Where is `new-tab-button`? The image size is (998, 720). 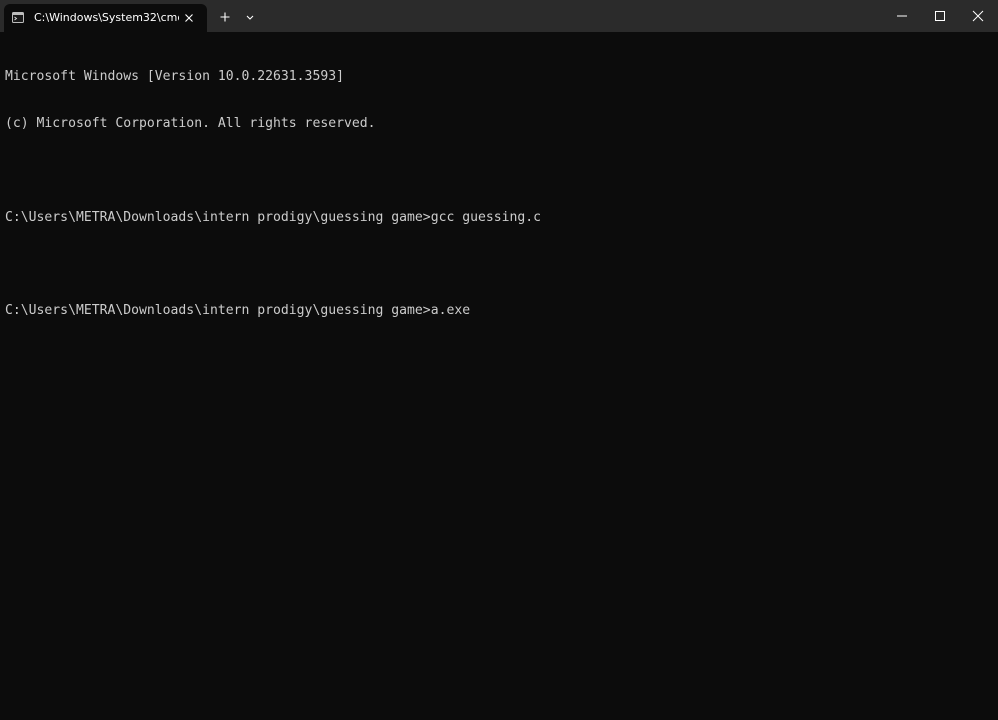 new-tab-button is located at coordinates (225, 17).